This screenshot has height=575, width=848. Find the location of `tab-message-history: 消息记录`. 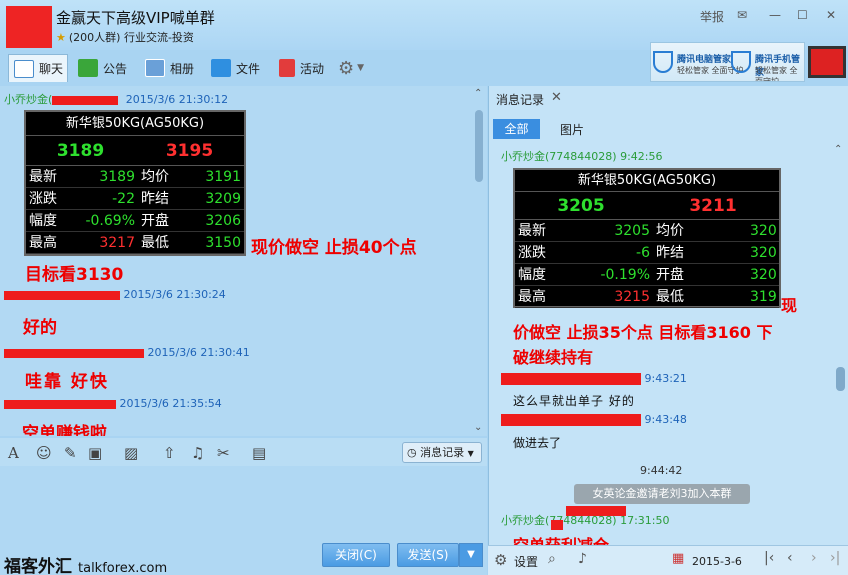

tab-message-history: 消息记录 is located at coordinates (520, 99).